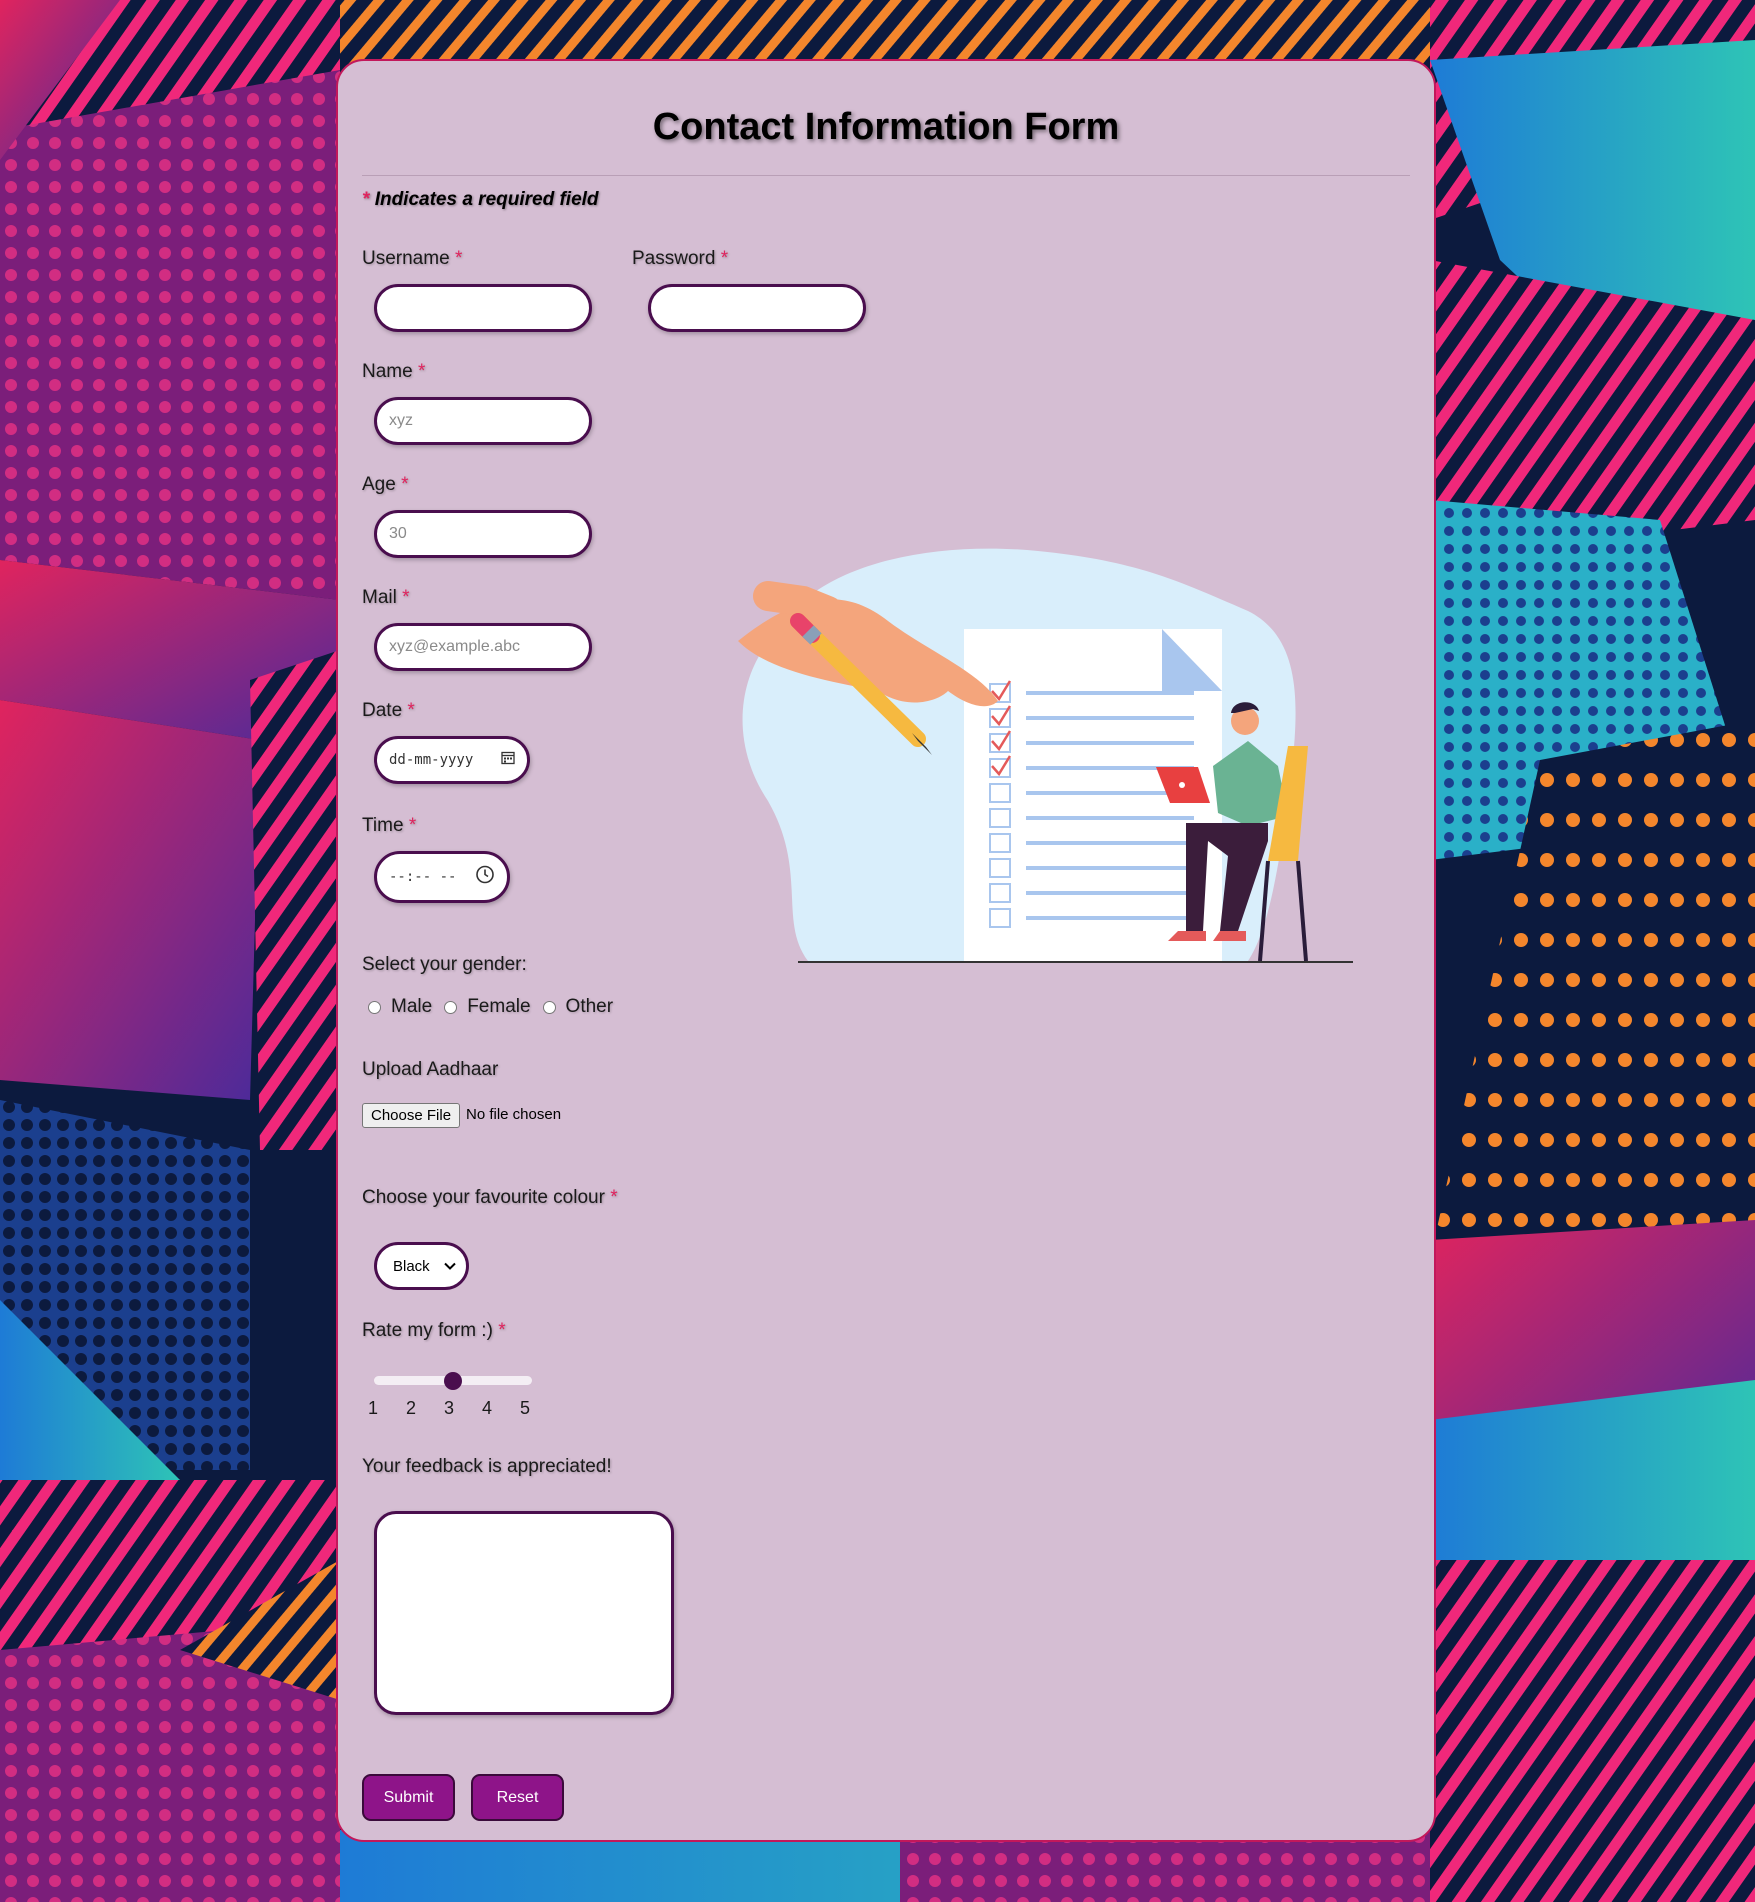 Image resolution: width=1755 pixels, height=1902 pixels. What do you see at coordinates (431, 760) in the screenshot?
I see `date-placeholder: dd-mm-yyyy` at bounding box center [431, 760].